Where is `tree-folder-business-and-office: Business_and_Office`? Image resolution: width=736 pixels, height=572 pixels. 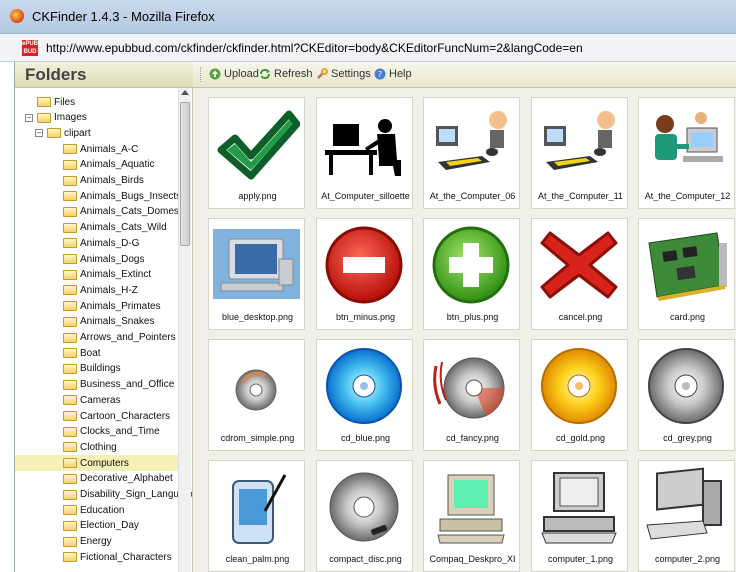
tree-folder-business-and-office: Business_and_Office is located at coordinates (118, 385).